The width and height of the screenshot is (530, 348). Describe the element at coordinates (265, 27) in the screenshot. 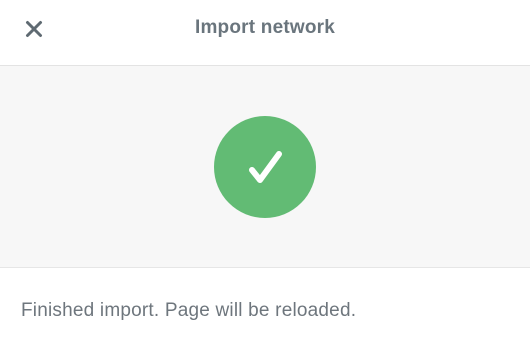

I see `dialog-title: Import network` at that location.